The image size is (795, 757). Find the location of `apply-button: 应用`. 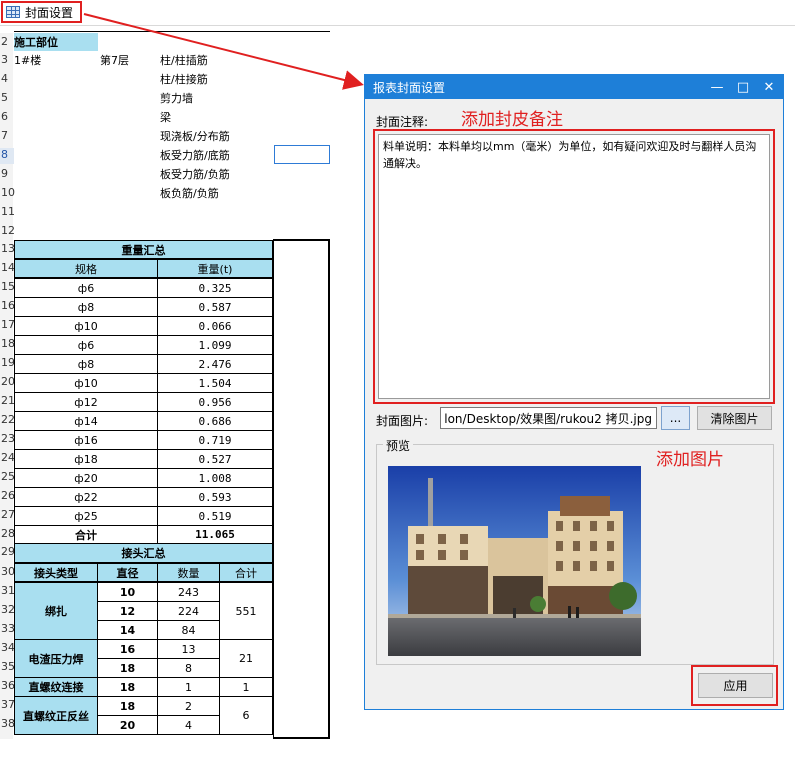

apply-button: 应用 is located at coordinates (735, 685).